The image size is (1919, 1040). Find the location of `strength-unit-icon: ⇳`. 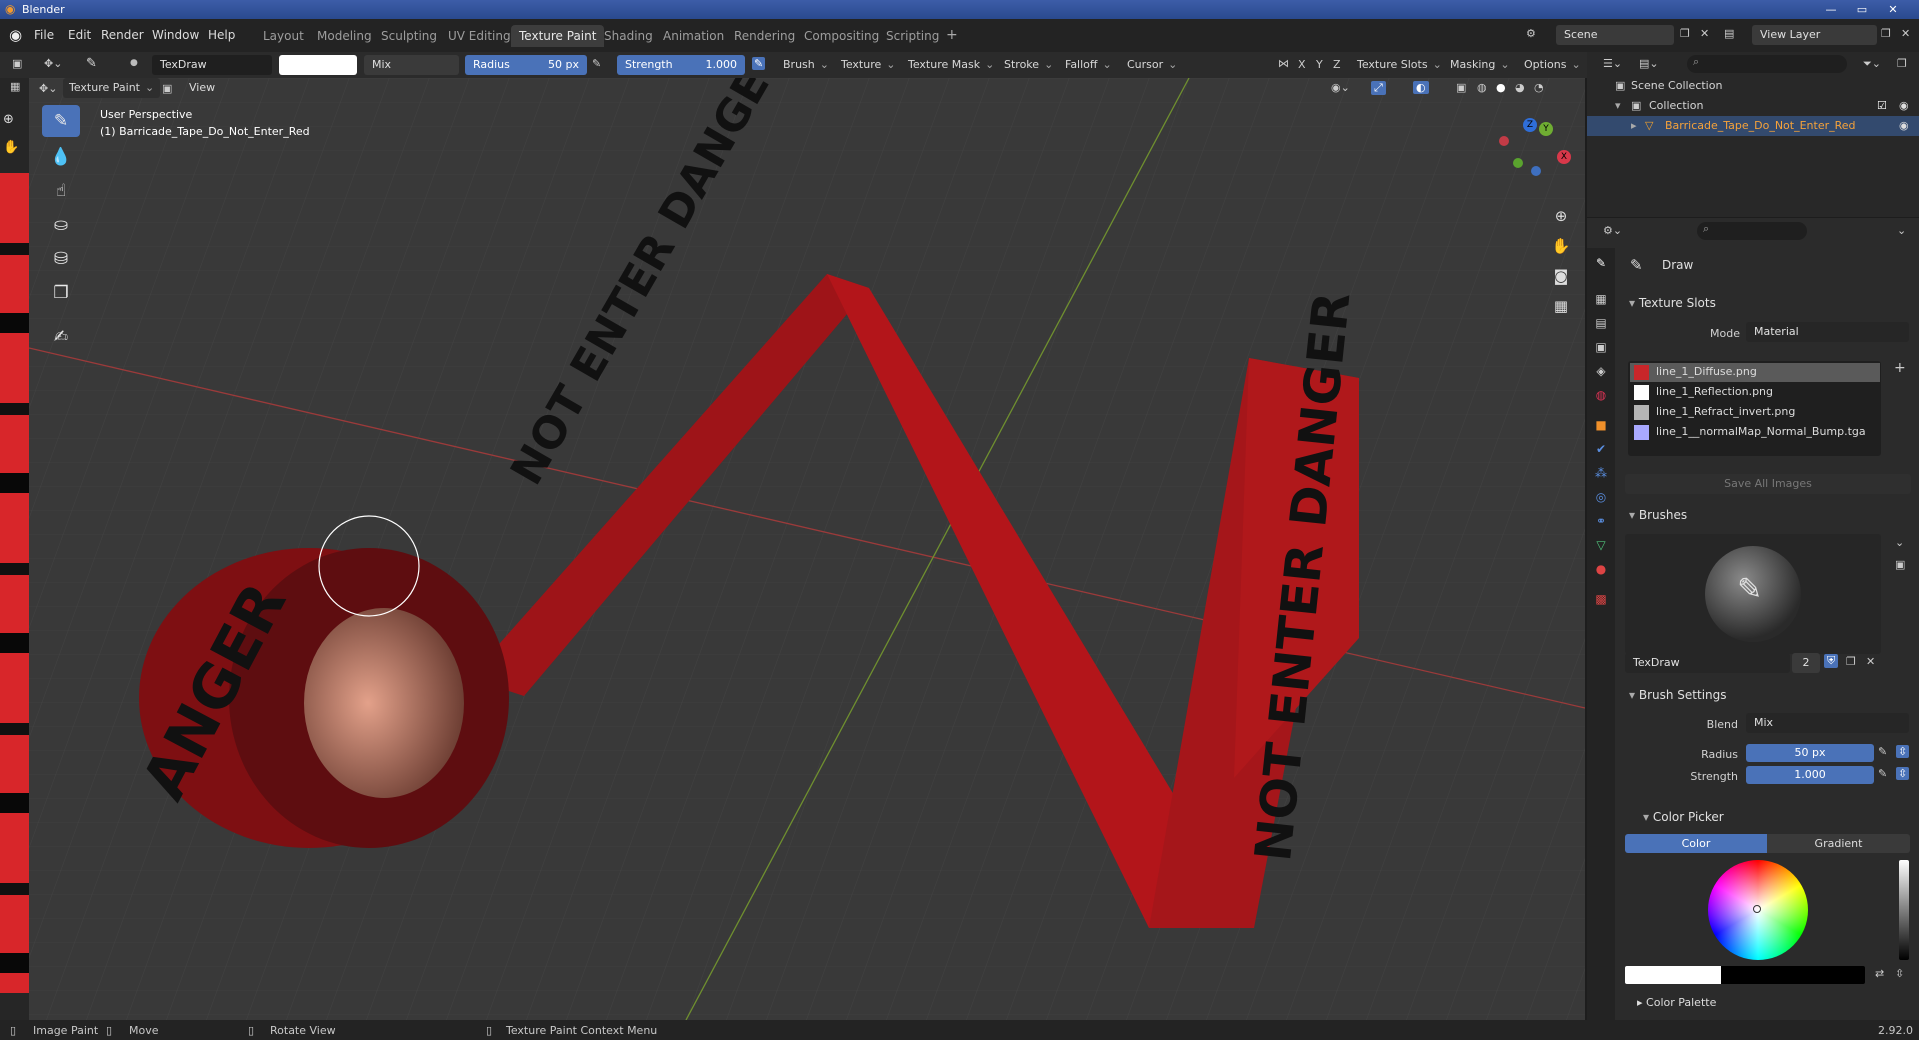

strength-unit-icon: ⇳ is located at coordinates (1903, 773).